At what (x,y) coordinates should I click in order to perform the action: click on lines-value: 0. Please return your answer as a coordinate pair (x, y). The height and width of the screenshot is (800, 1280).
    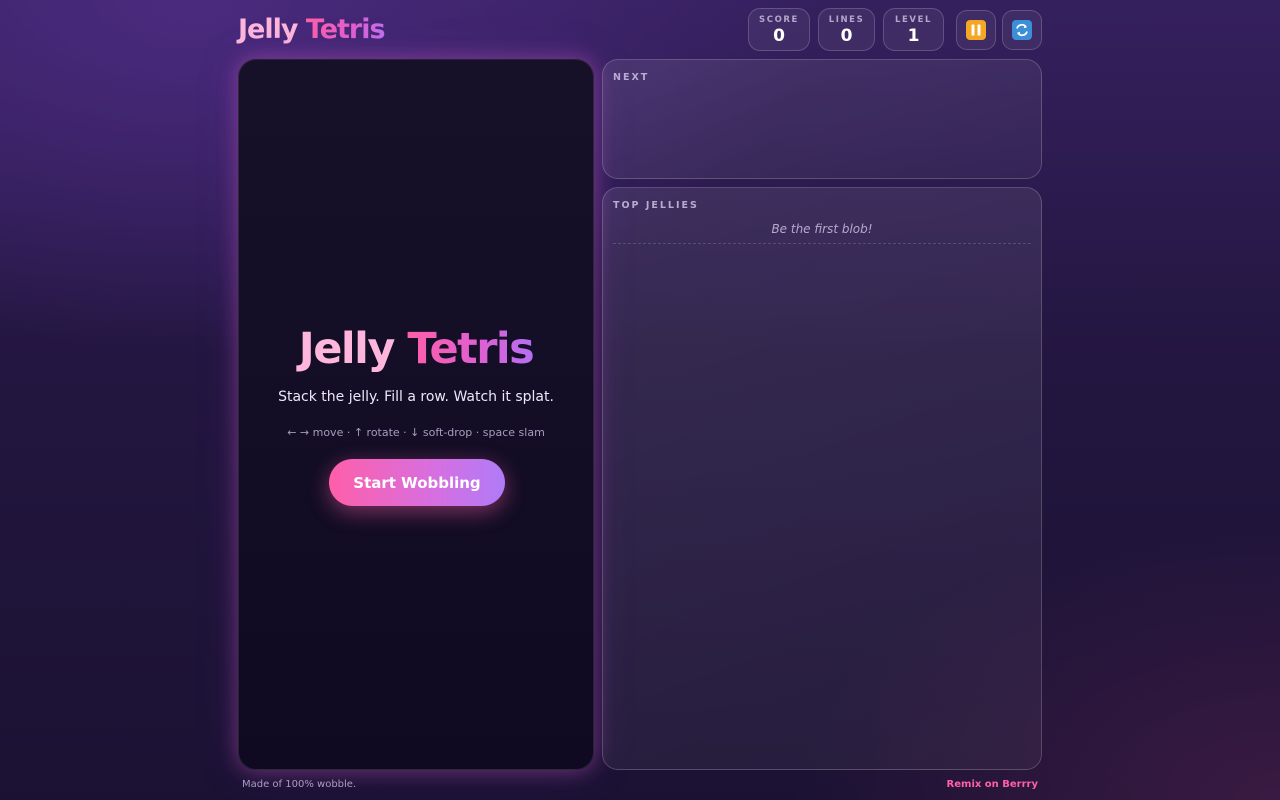
    Looking at the image, I should click on (846, 36).